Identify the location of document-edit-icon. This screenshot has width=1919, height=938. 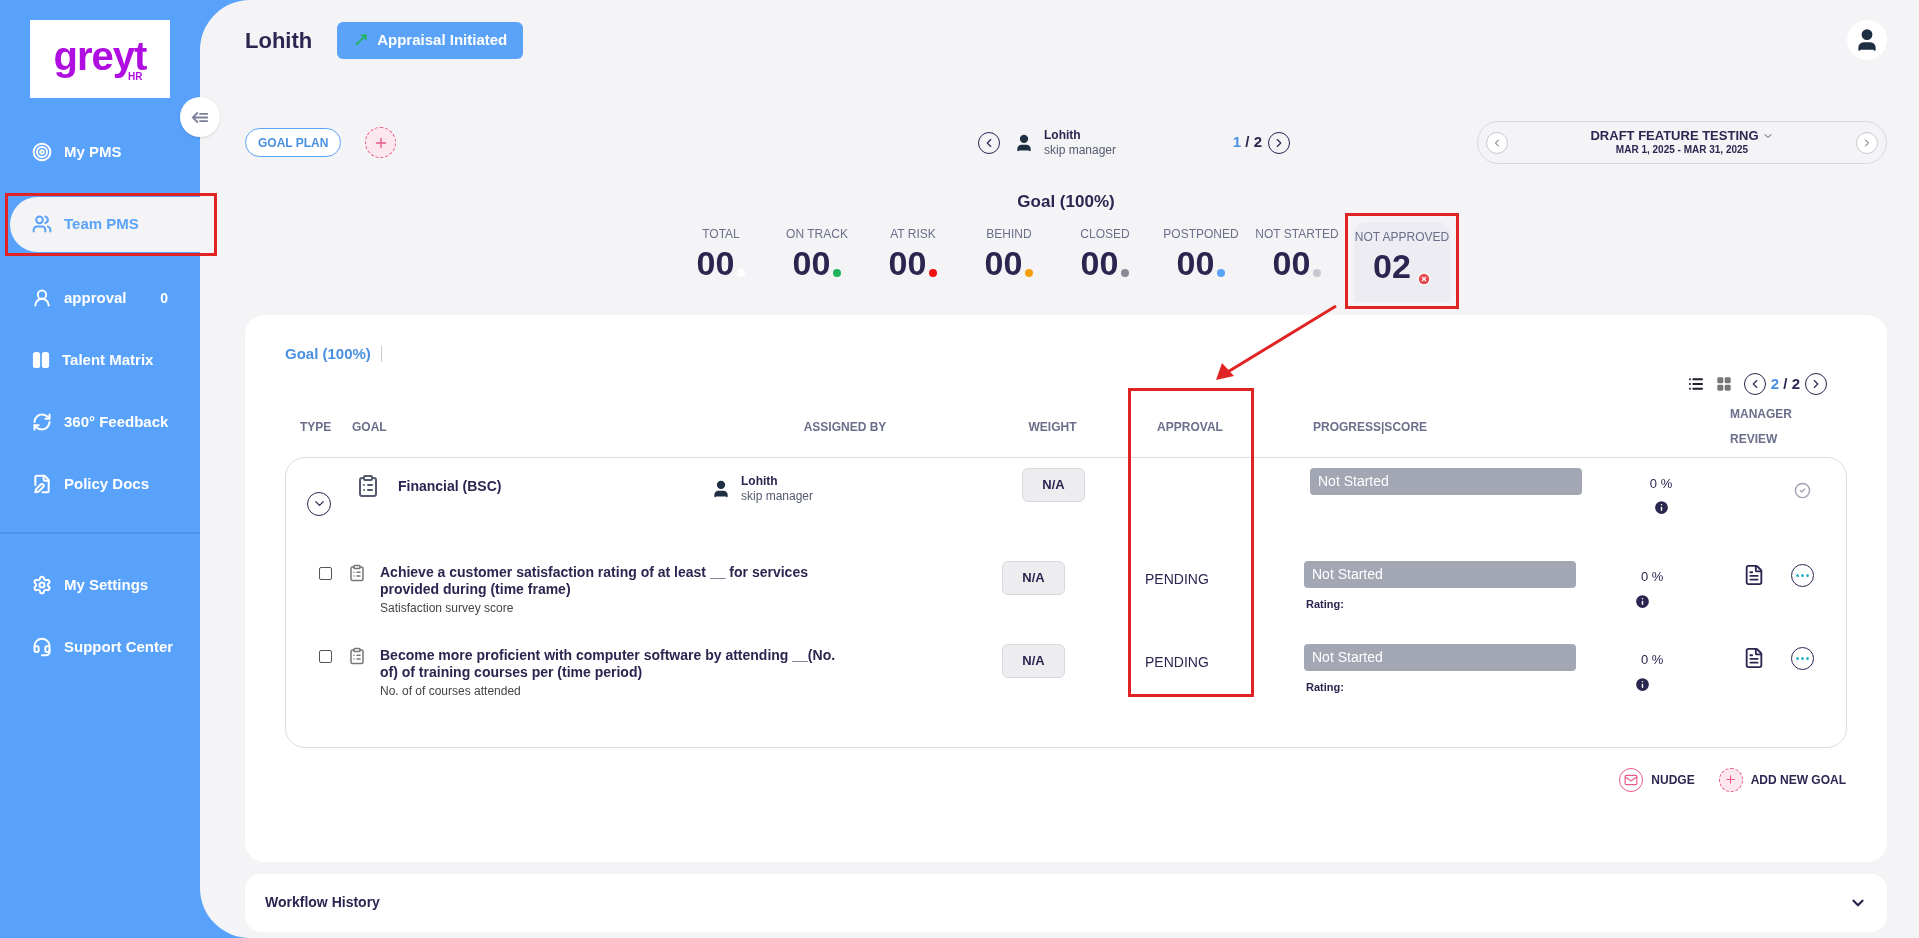
(42, 484).